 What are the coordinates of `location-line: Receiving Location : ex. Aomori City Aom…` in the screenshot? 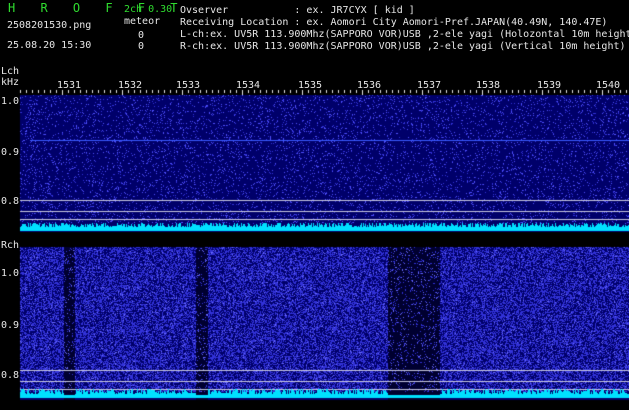 It's located at (394, 22).